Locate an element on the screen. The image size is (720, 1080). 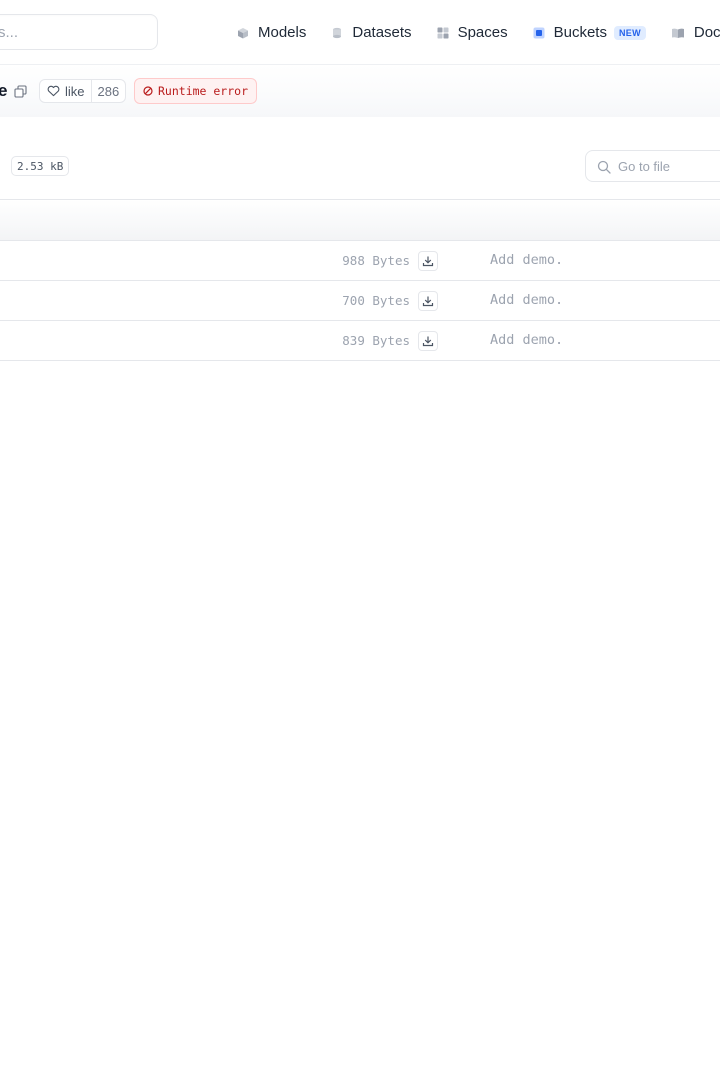
copy-icon is located at coordinates (20, 91).